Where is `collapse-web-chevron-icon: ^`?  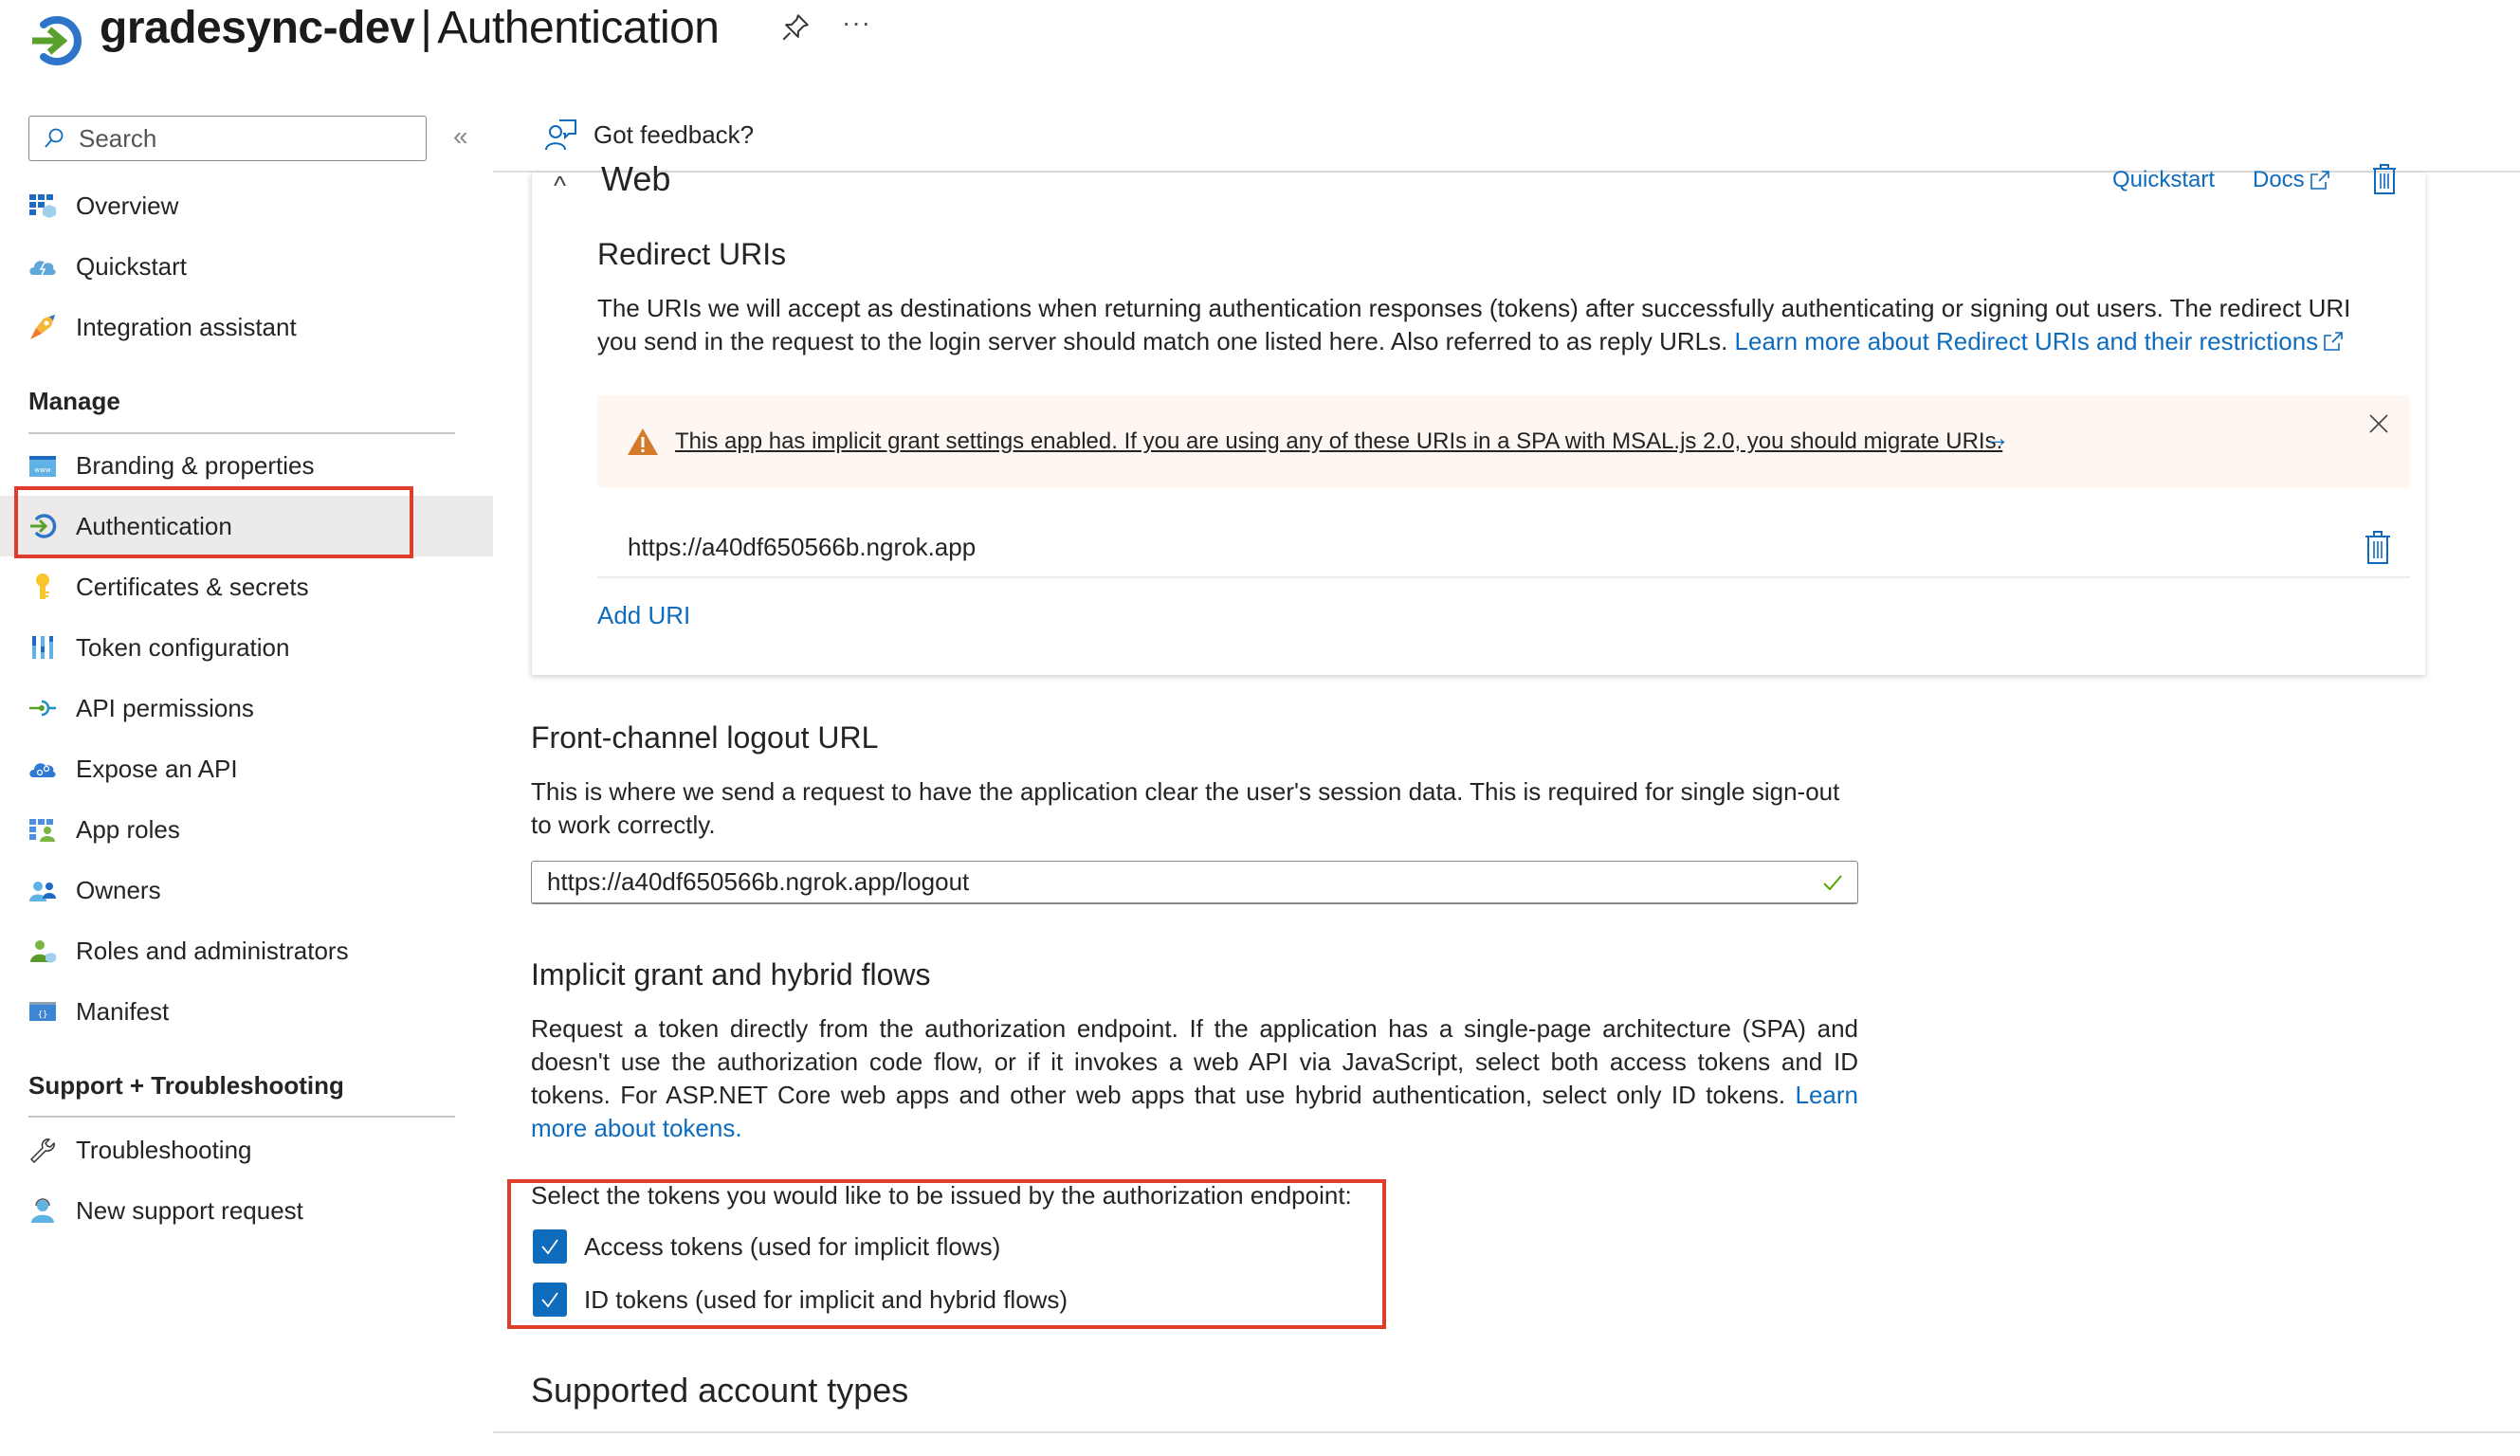
collapse-web-chevron-icon: ^ is located at coordinates (560, 186).